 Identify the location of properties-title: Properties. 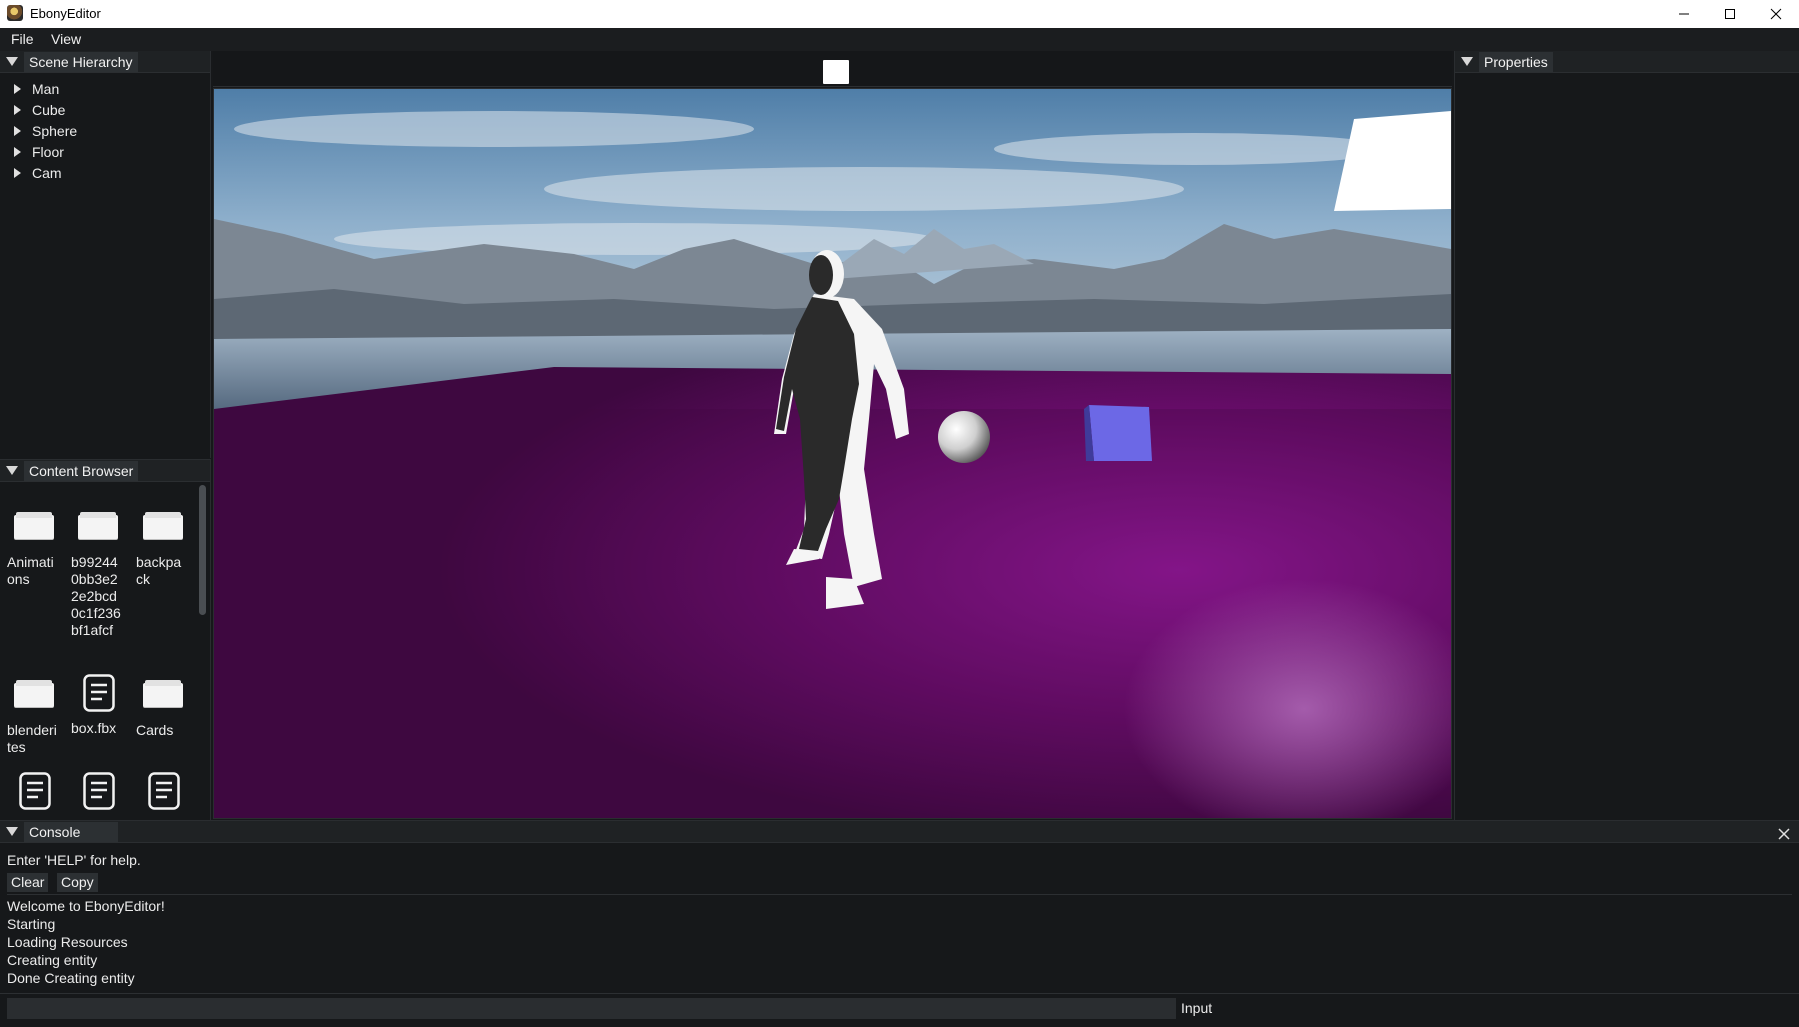
(1516, 62).